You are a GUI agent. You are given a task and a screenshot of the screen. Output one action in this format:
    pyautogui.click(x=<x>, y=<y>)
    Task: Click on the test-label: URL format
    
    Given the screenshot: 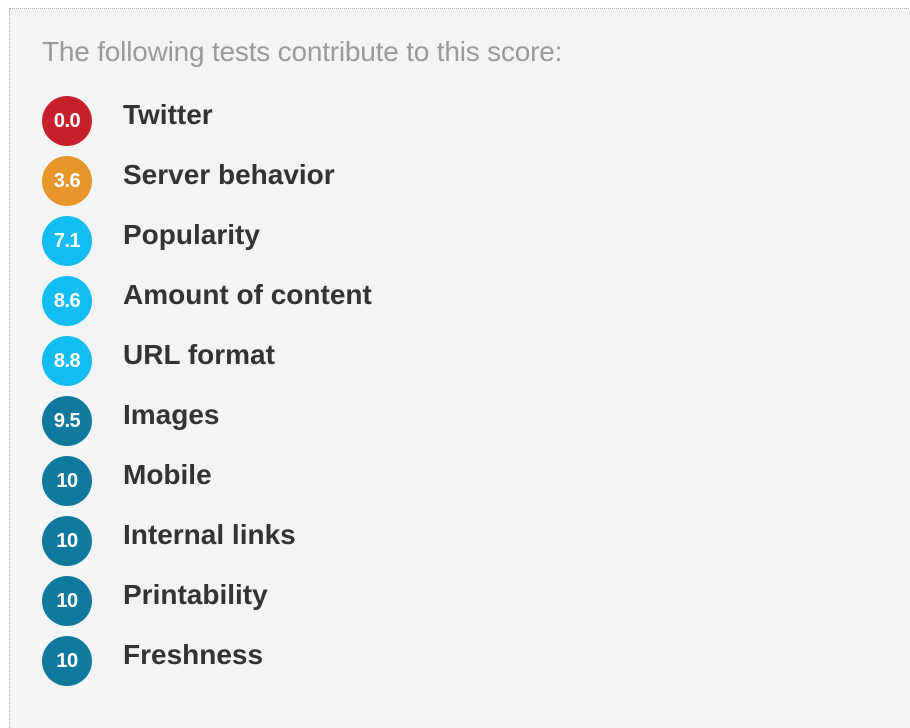 What is the action you would take?
    pyautogui.click(x=199, y=354)
    